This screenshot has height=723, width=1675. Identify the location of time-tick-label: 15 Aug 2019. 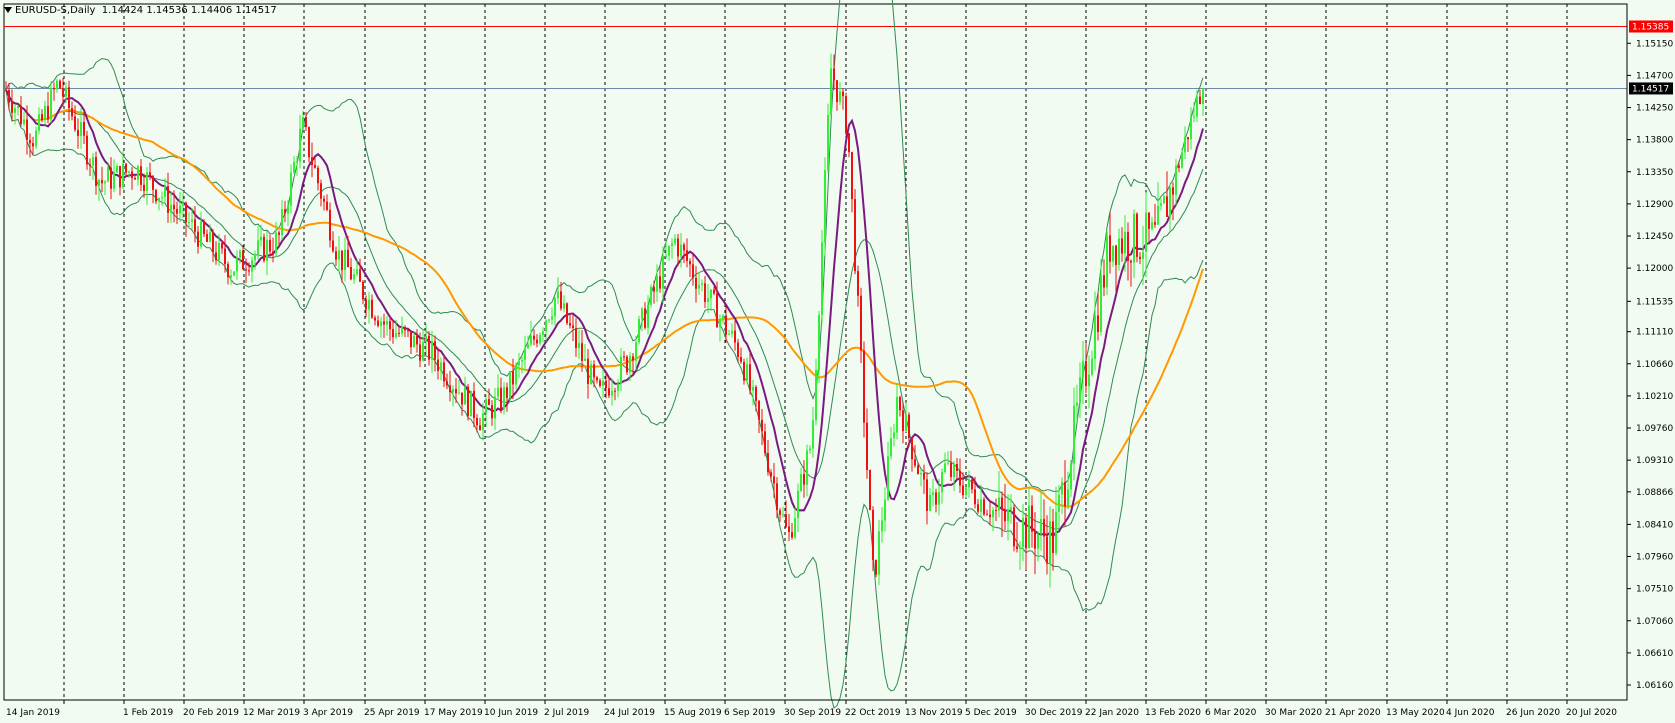
(693, 713).